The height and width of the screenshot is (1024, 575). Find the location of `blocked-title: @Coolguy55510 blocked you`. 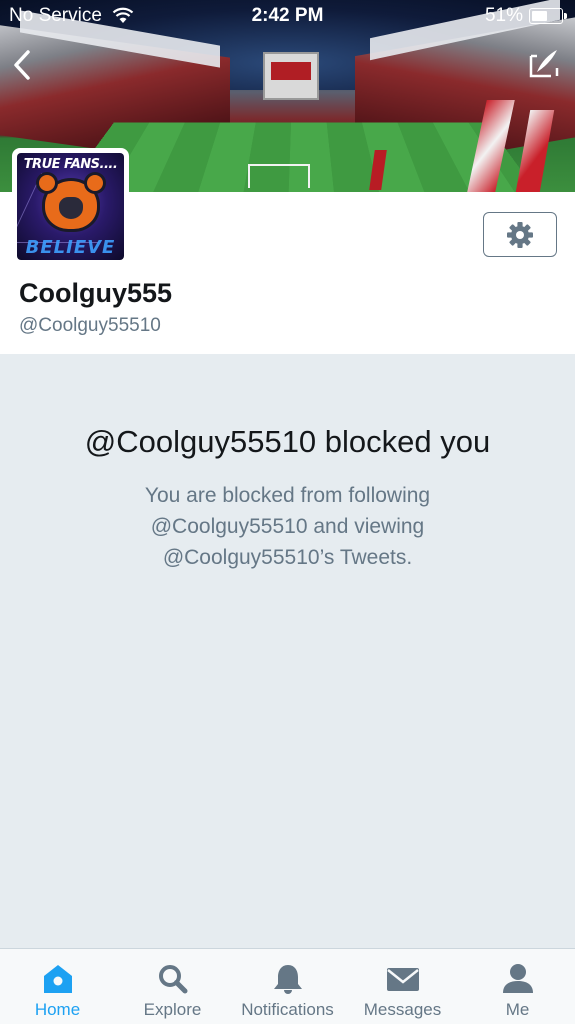

blocked-title: @Coolguy55510 blocked you is located at coordinates (287, 441).